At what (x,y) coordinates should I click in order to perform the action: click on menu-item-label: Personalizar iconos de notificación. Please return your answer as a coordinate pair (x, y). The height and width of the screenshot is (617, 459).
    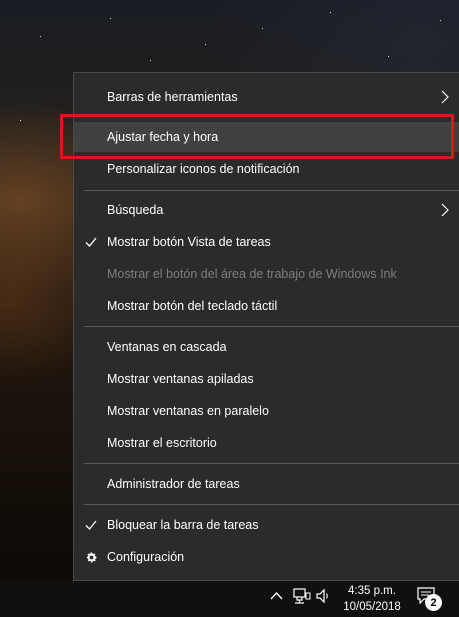
    Looking at the image, I should click on (203, 169).